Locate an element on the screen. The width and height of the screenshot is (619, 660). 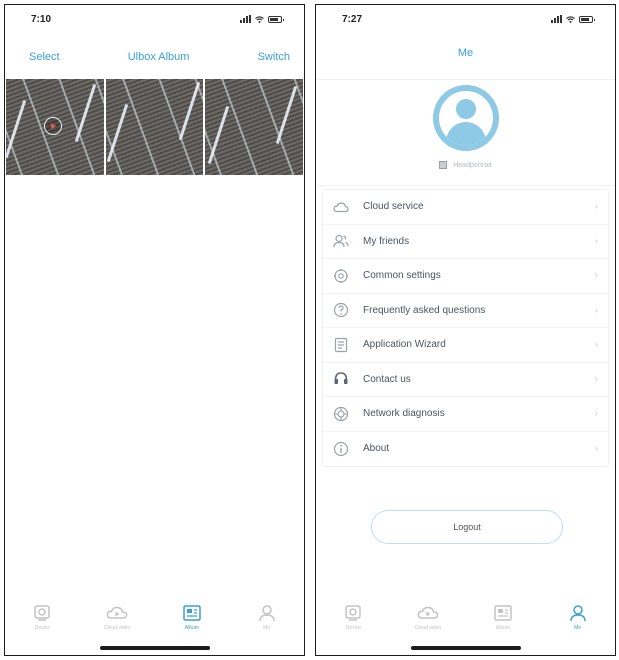
cloud-icon is located at coordinates (341, 207).